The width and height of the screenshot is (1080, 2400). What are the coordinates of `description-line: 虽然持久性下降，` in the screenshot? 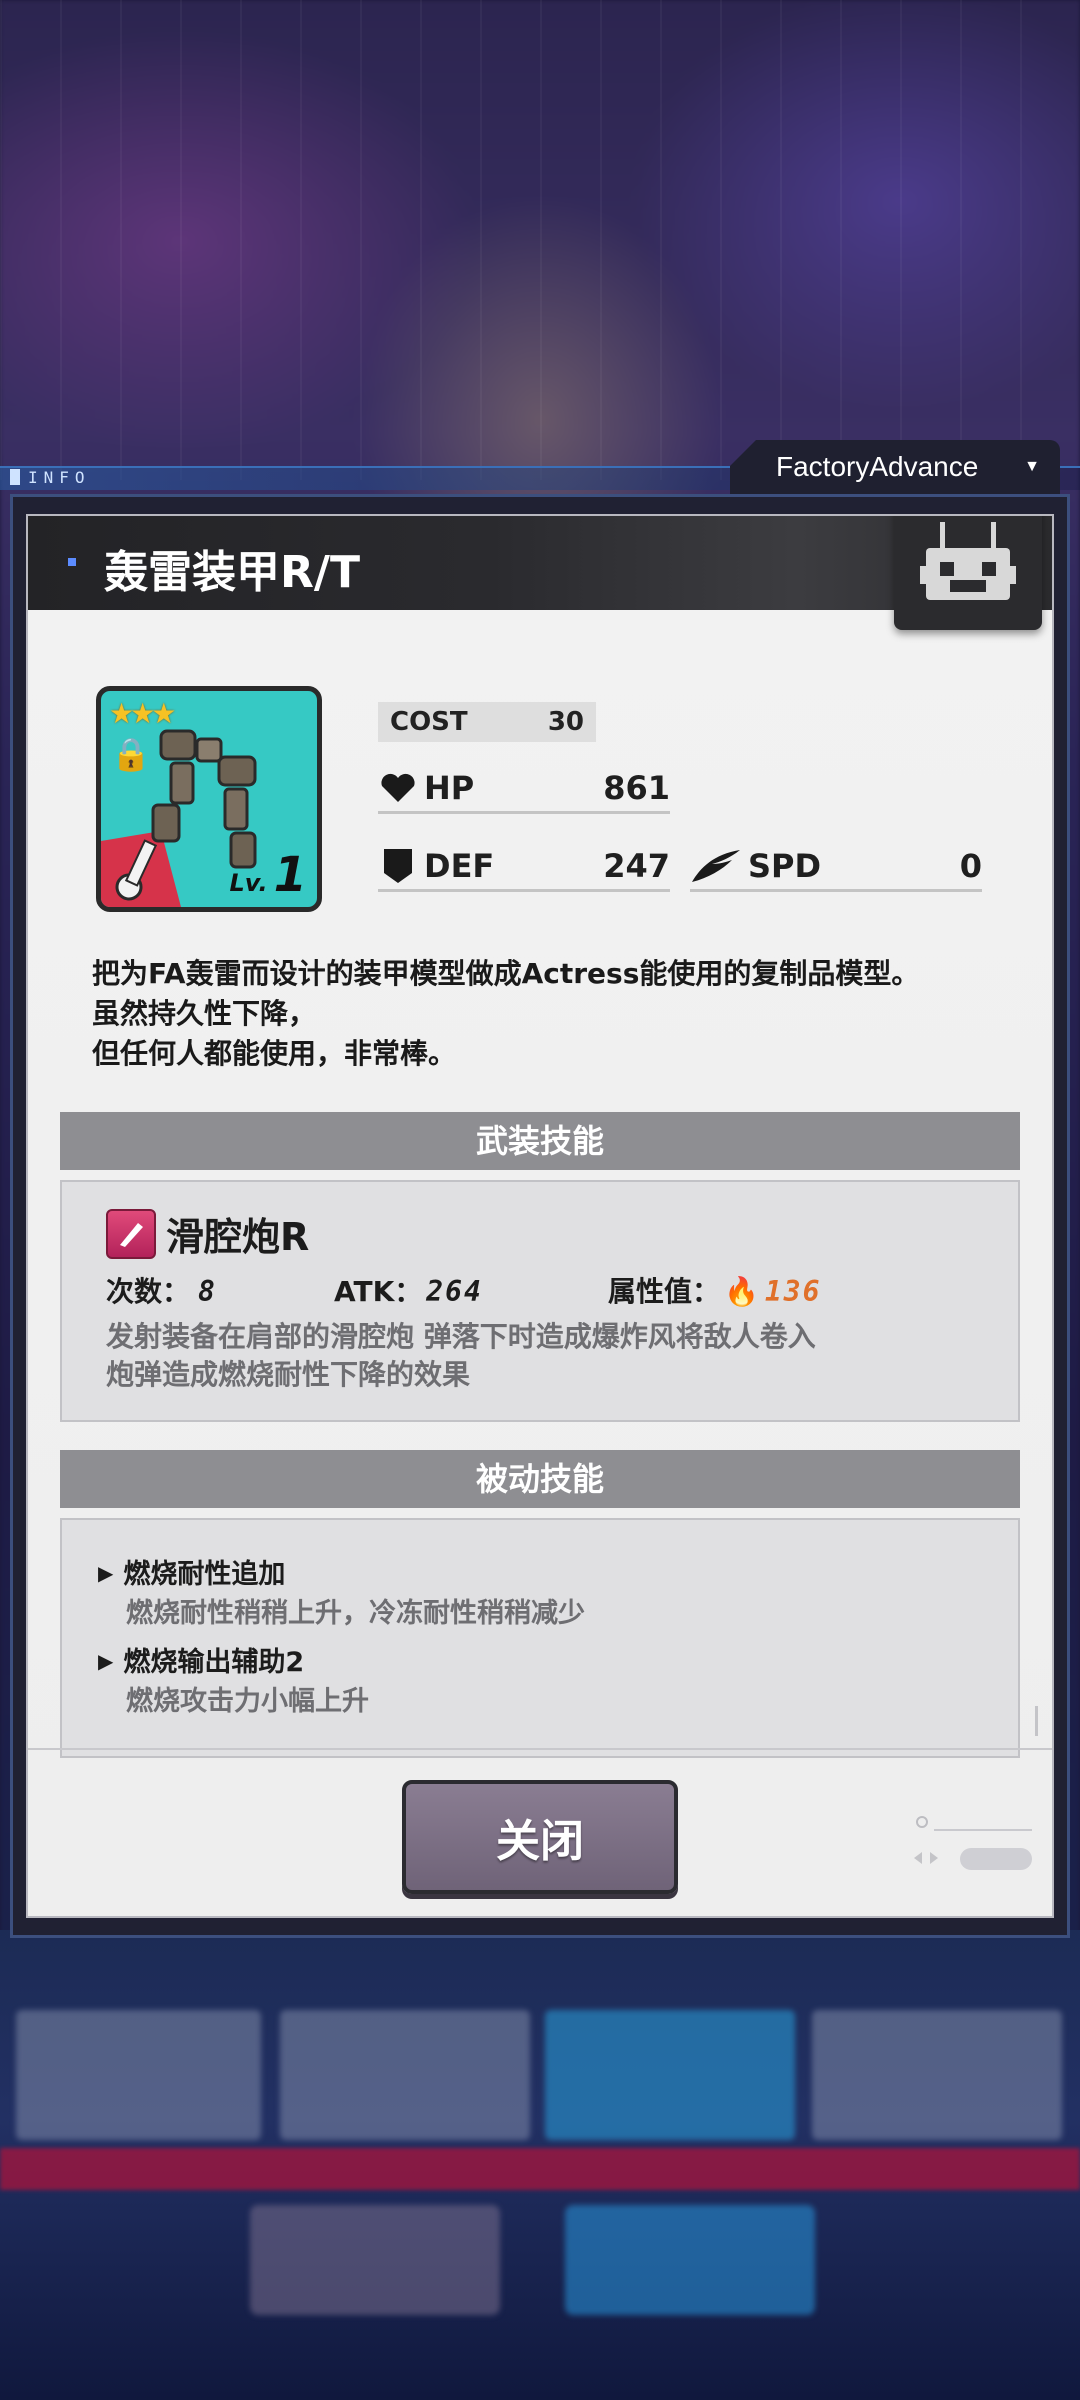 It's located at (204, 1013).